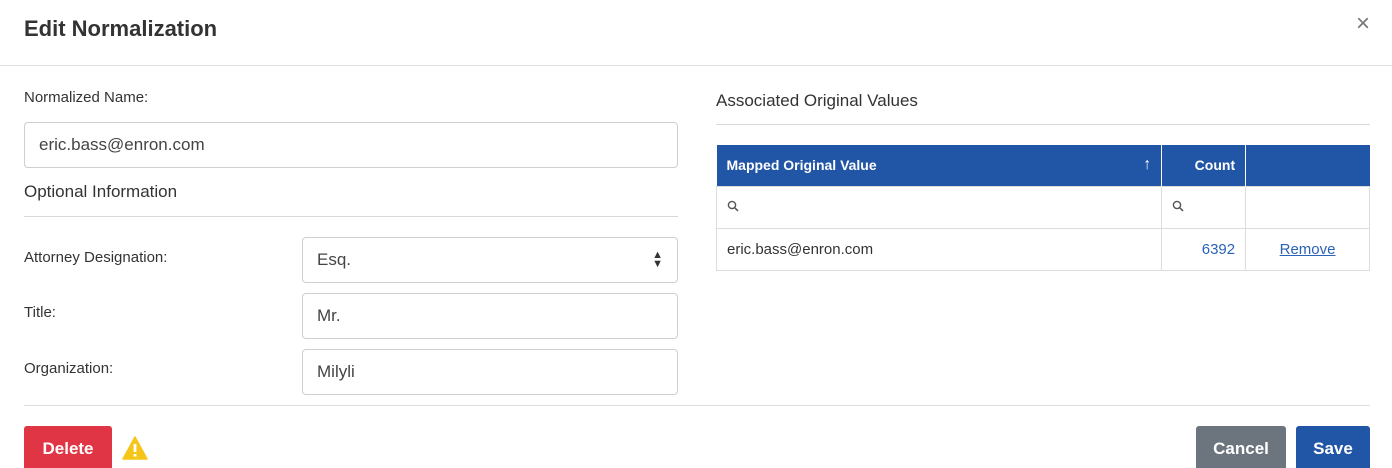 The width and height of the screenshot is (1392, 468). I want to click on column-header-mapped-value: Mapped Original Value ↑, so click(939, 165).